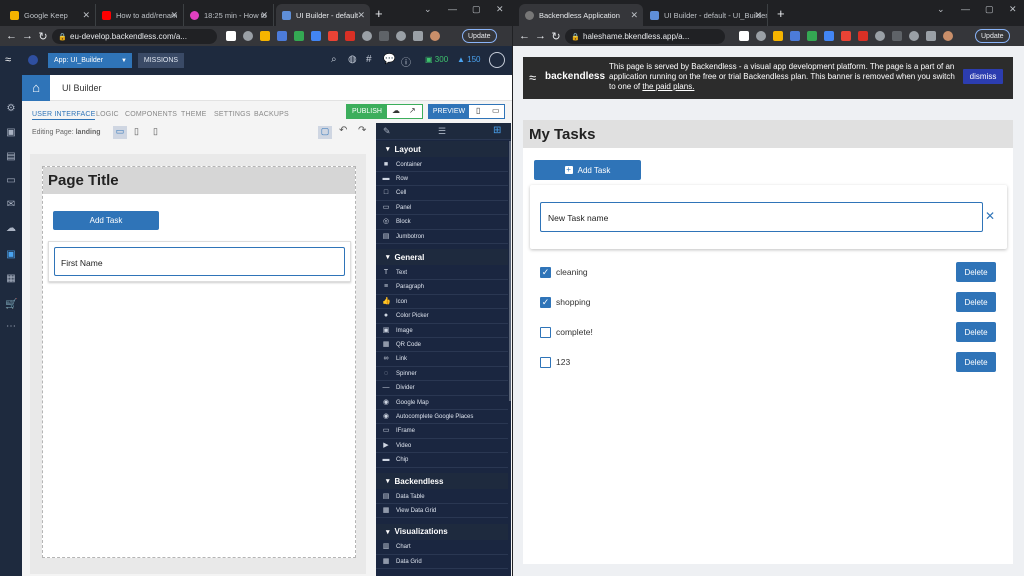 Image resolution: width=1024 pixels, height=576 pixels. Describe the element at coordinates (36, 88) in the screenshot. I see `home-icon: ⌂` at that location.